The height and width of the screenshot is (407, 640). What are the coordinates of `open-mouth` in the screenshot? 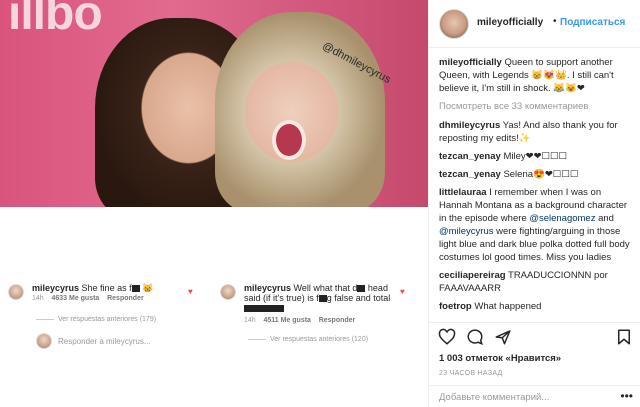 It's located at (289, 140).